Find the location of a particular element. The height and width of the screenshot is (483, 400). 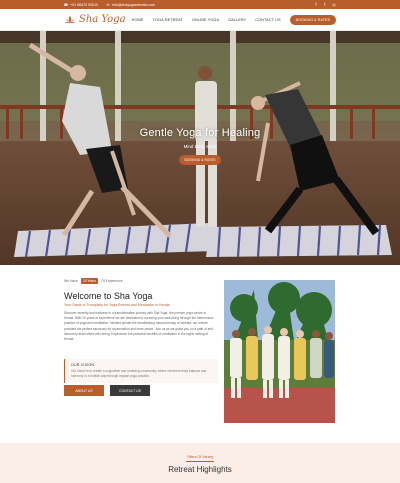

retreat-highlights-section: Offers Of Variety Retreat Highlights is located at coordinates (200, 463).